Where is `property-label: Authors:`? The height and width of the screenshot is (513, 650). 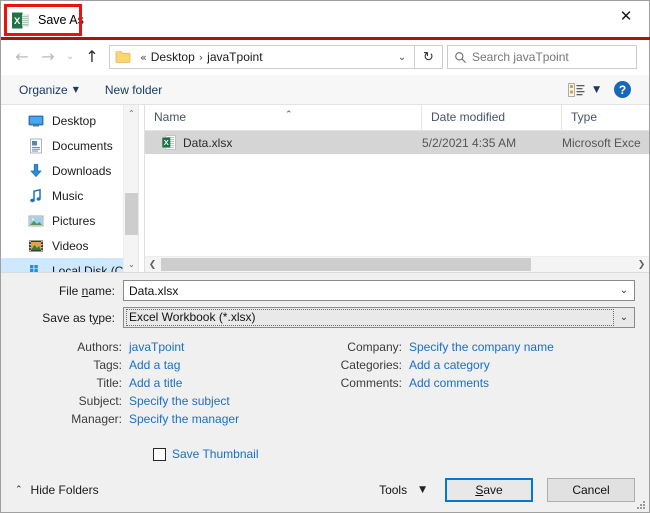 property-label: Authors: is located at coordinates (99, 347).